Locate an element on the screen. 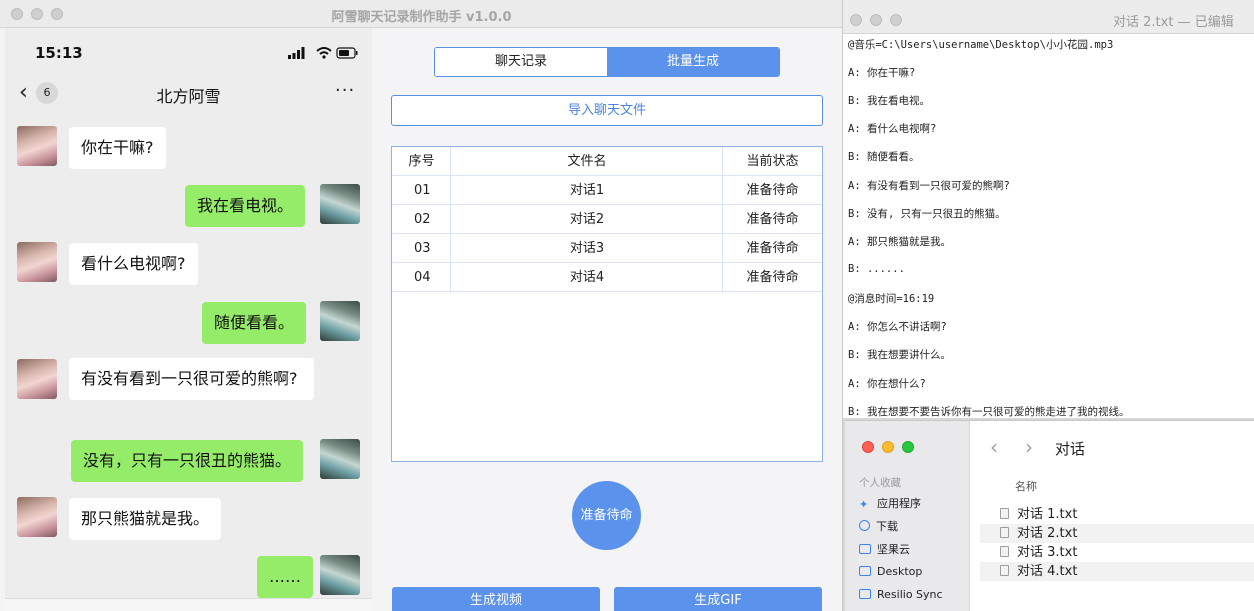 This screenshot has height=611, width=1254. finder-sidebar: 个人收藏 ✦ 应用程序 下载 坚果云 Desktop Resilio Sync is located at coordinates (907, 516).